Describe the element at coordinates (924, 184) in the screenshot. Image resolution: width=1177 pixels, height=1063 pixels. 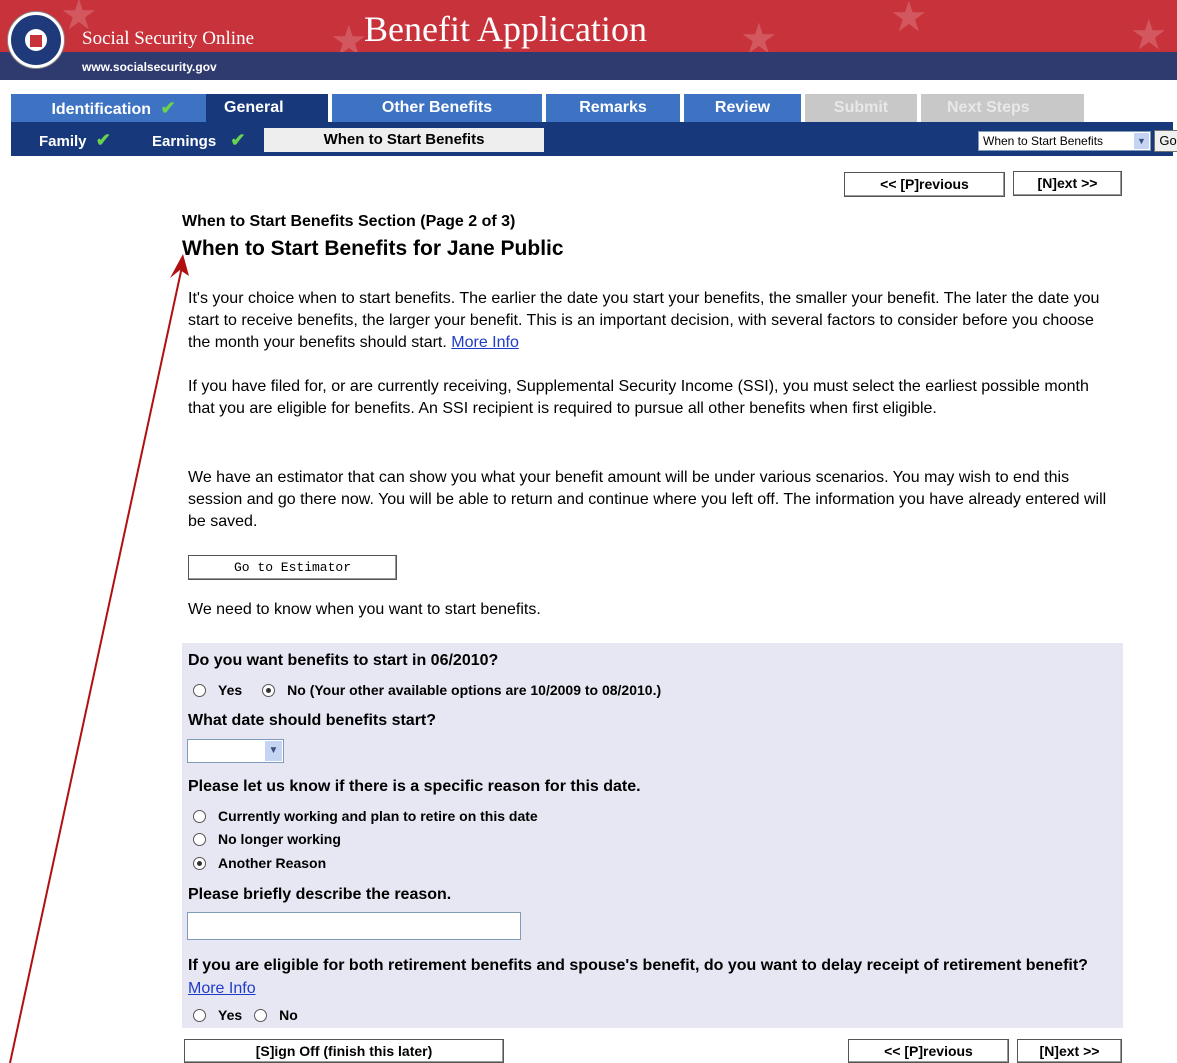
I see `previous-button-top: << [P]revious` at that location.